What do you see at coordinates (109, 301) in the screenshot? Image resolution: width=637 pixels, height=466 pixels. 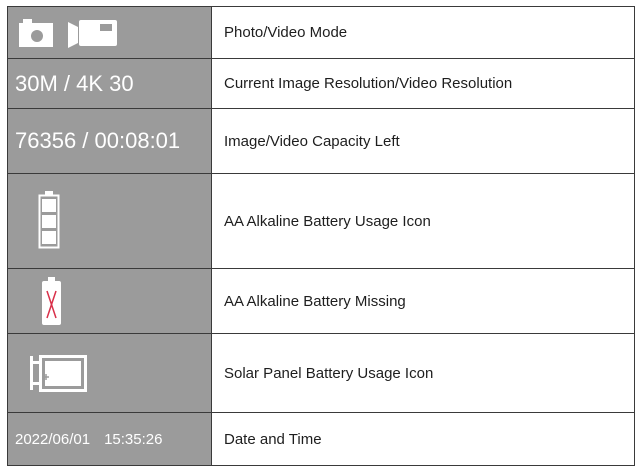 I see `battery-missing-cell` at bounding box center [109, 301].